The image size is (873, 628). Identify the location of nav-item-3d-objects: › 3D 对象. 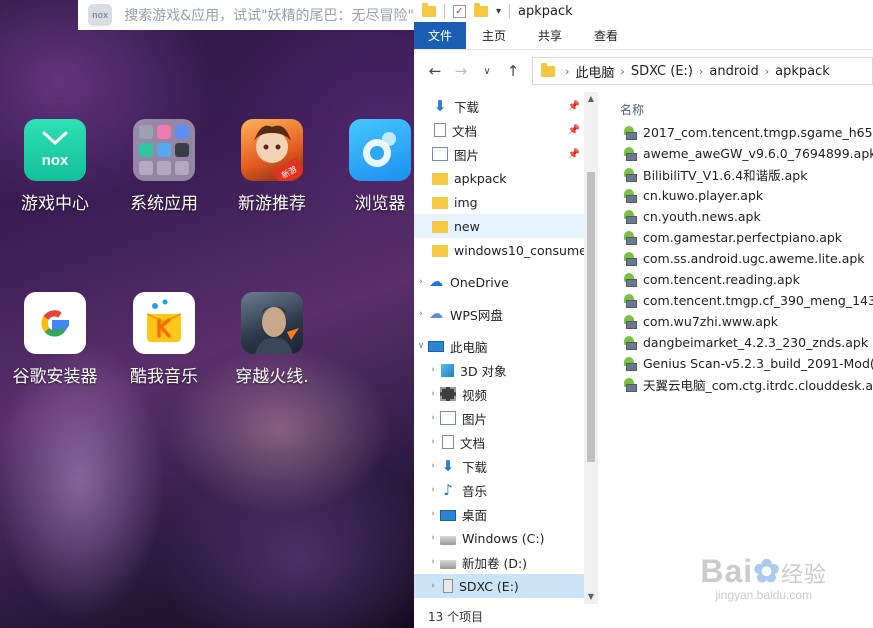
(506, 370).